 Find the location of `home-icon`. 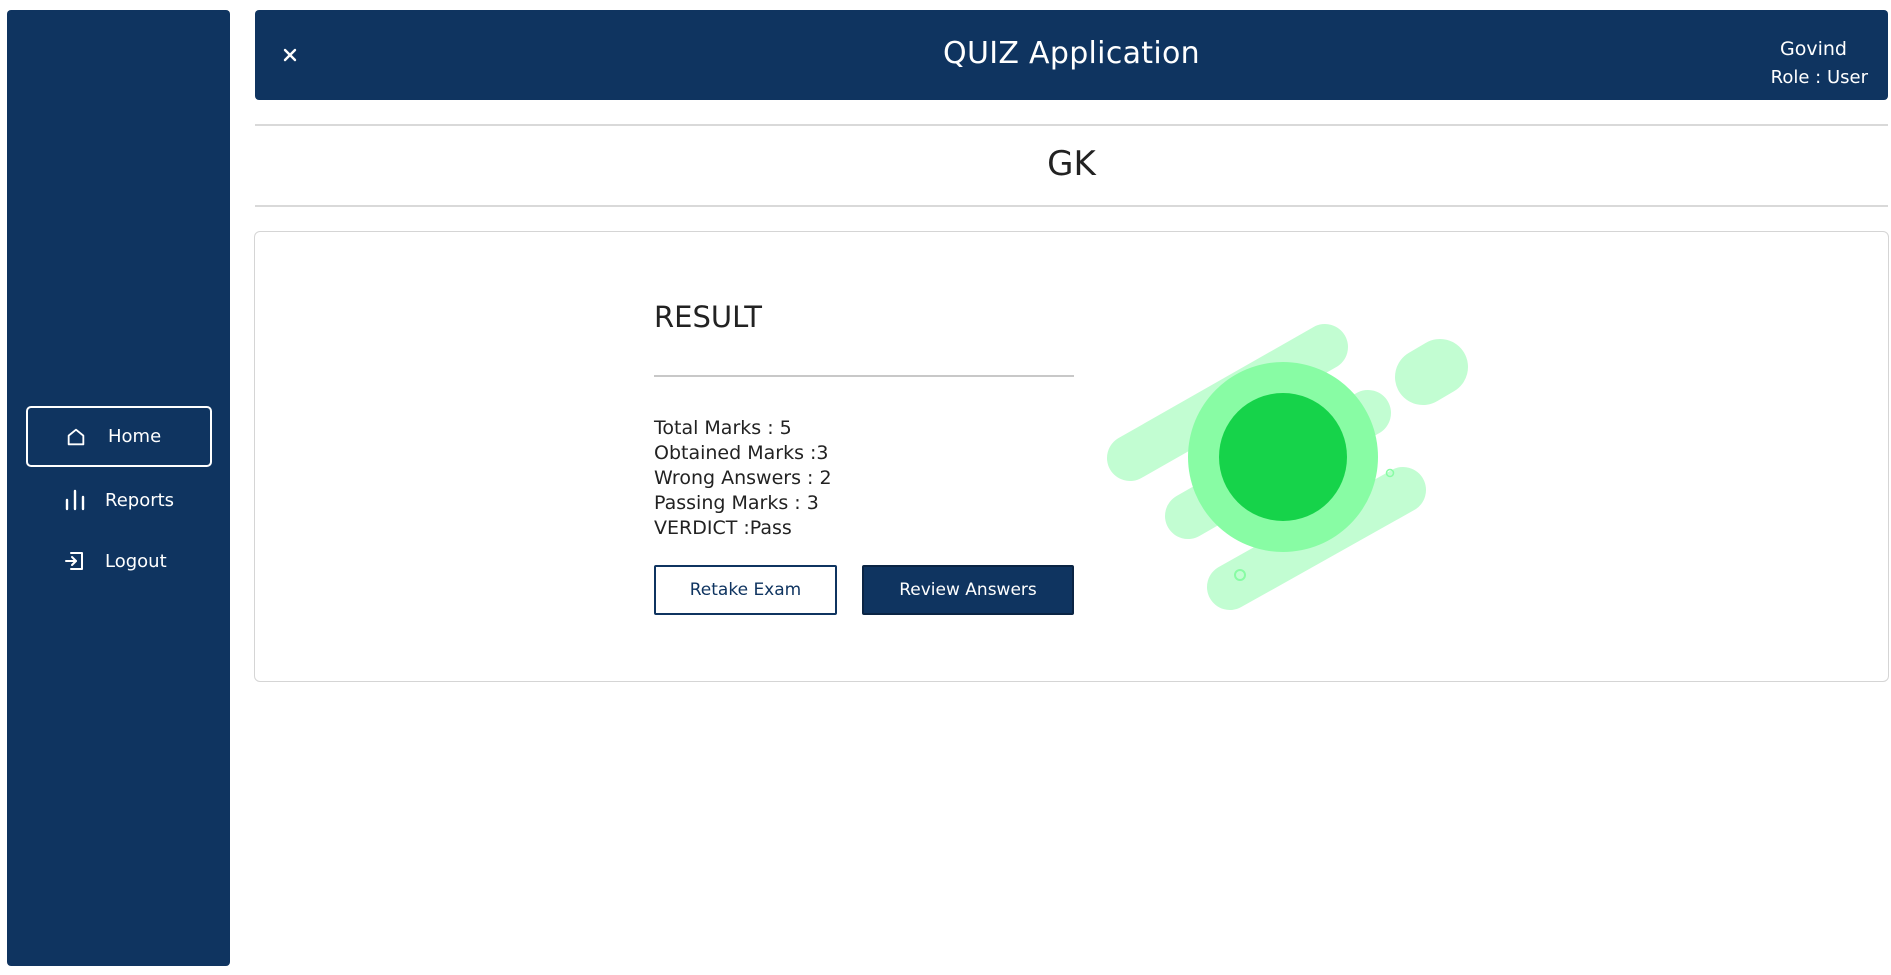

home-icon is located at coordinates (76, 437).